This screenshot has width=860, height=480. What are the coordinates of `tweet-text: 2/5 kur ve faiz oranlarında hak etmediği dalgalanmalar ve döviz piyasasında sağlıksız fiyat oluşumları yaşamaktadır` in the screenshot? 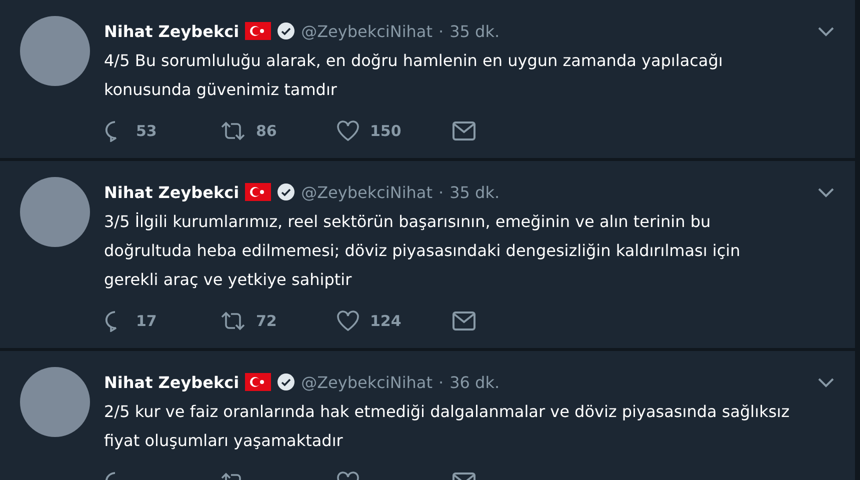 It's located at (447, 426).